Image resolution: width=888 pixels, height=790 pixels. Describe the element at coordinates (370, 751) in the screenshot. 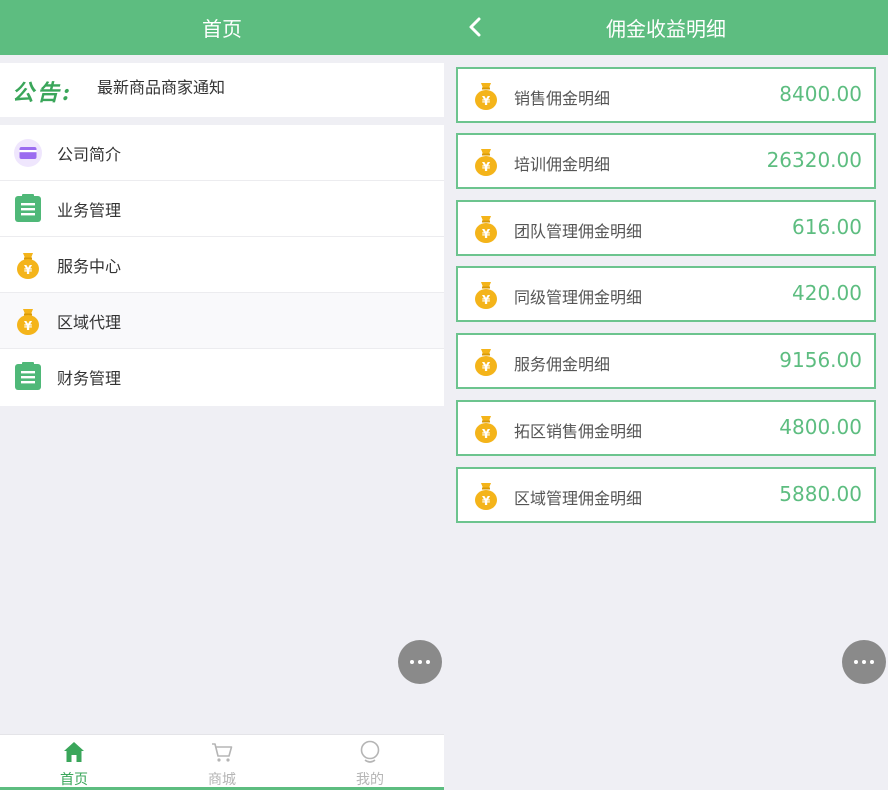

I see `user-icon` at that location.